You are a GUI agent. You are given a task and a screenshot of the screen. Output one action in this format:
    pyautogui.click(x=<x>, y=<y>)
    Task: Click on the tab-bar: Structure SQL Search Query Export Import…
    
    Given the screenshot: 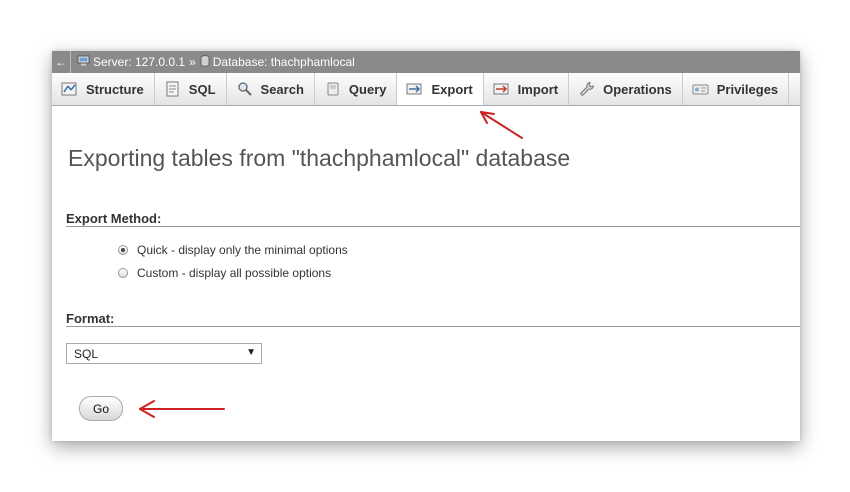 What is the action you would take?
    pyautogui.click(x=426, y=89)
    